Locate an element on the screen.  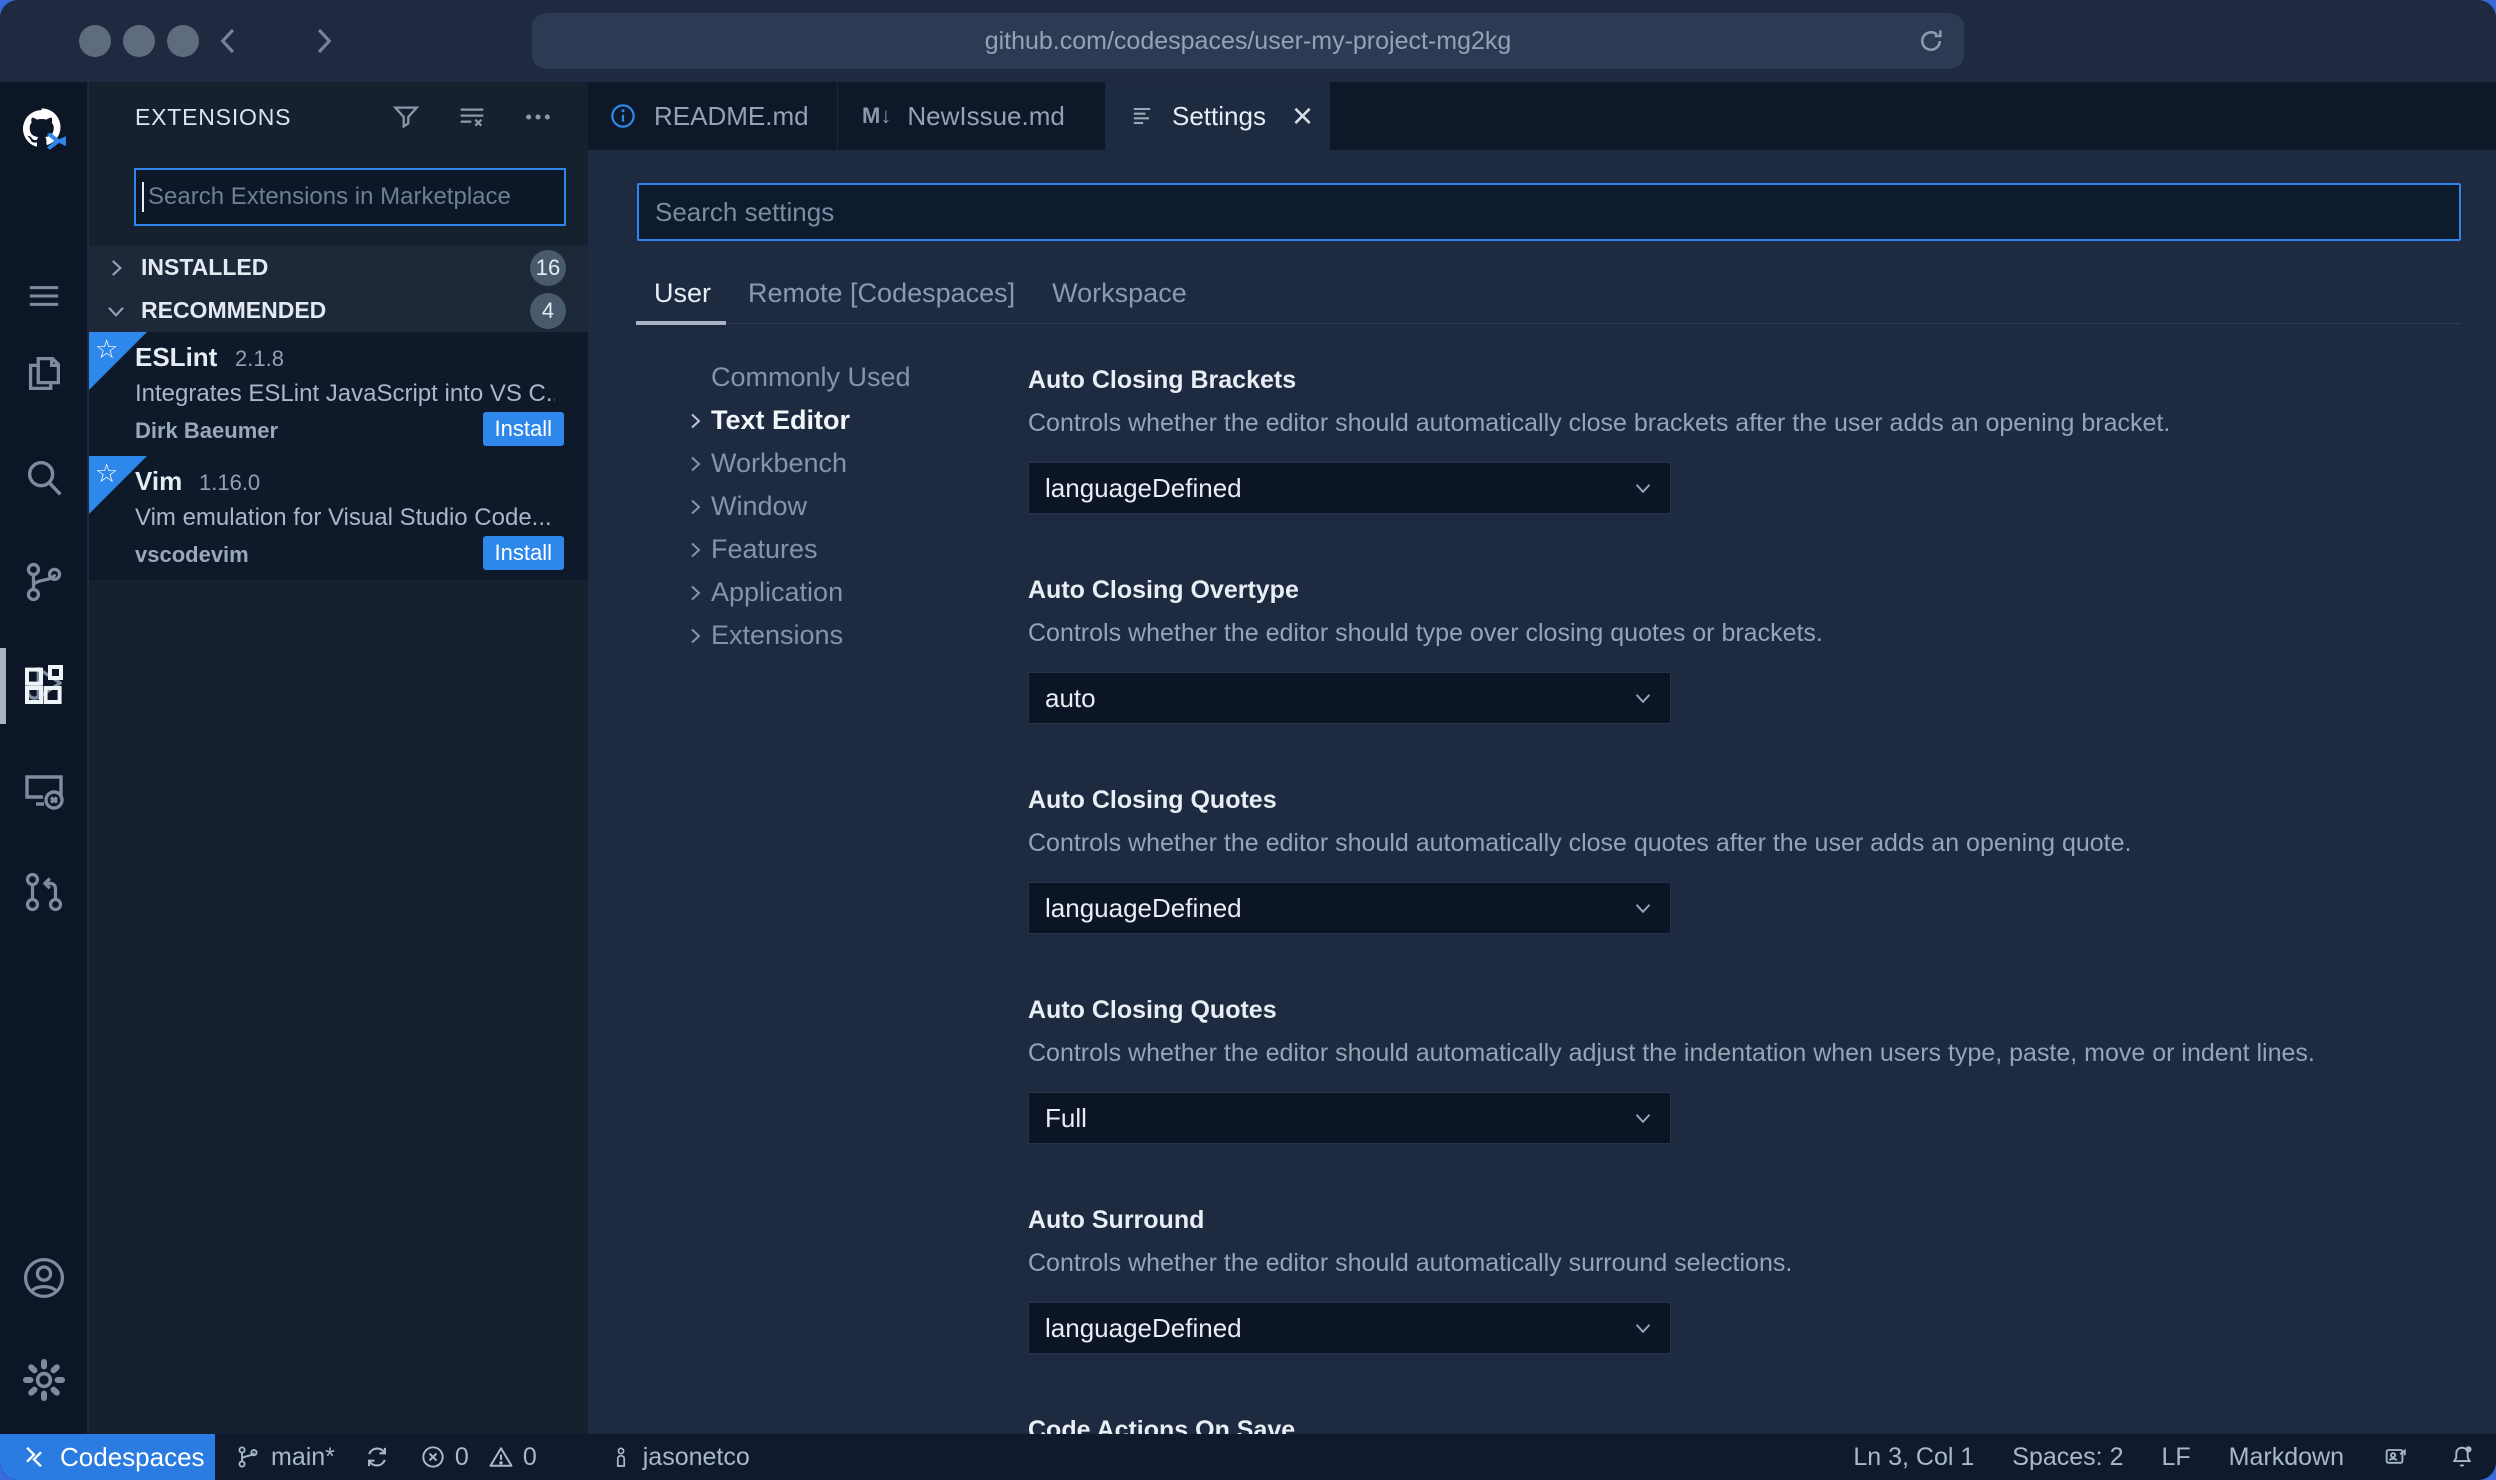
language-mode: Markdown is located at coordinates (2286, 1457).